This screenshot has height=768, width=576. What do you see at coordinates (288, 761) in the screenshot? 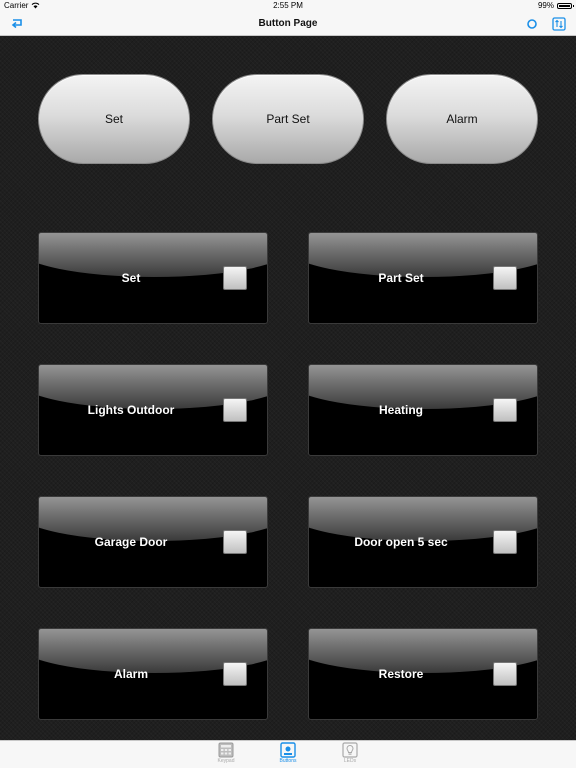
I see `tab-label: Buttons` at bounding box center [288, 761].